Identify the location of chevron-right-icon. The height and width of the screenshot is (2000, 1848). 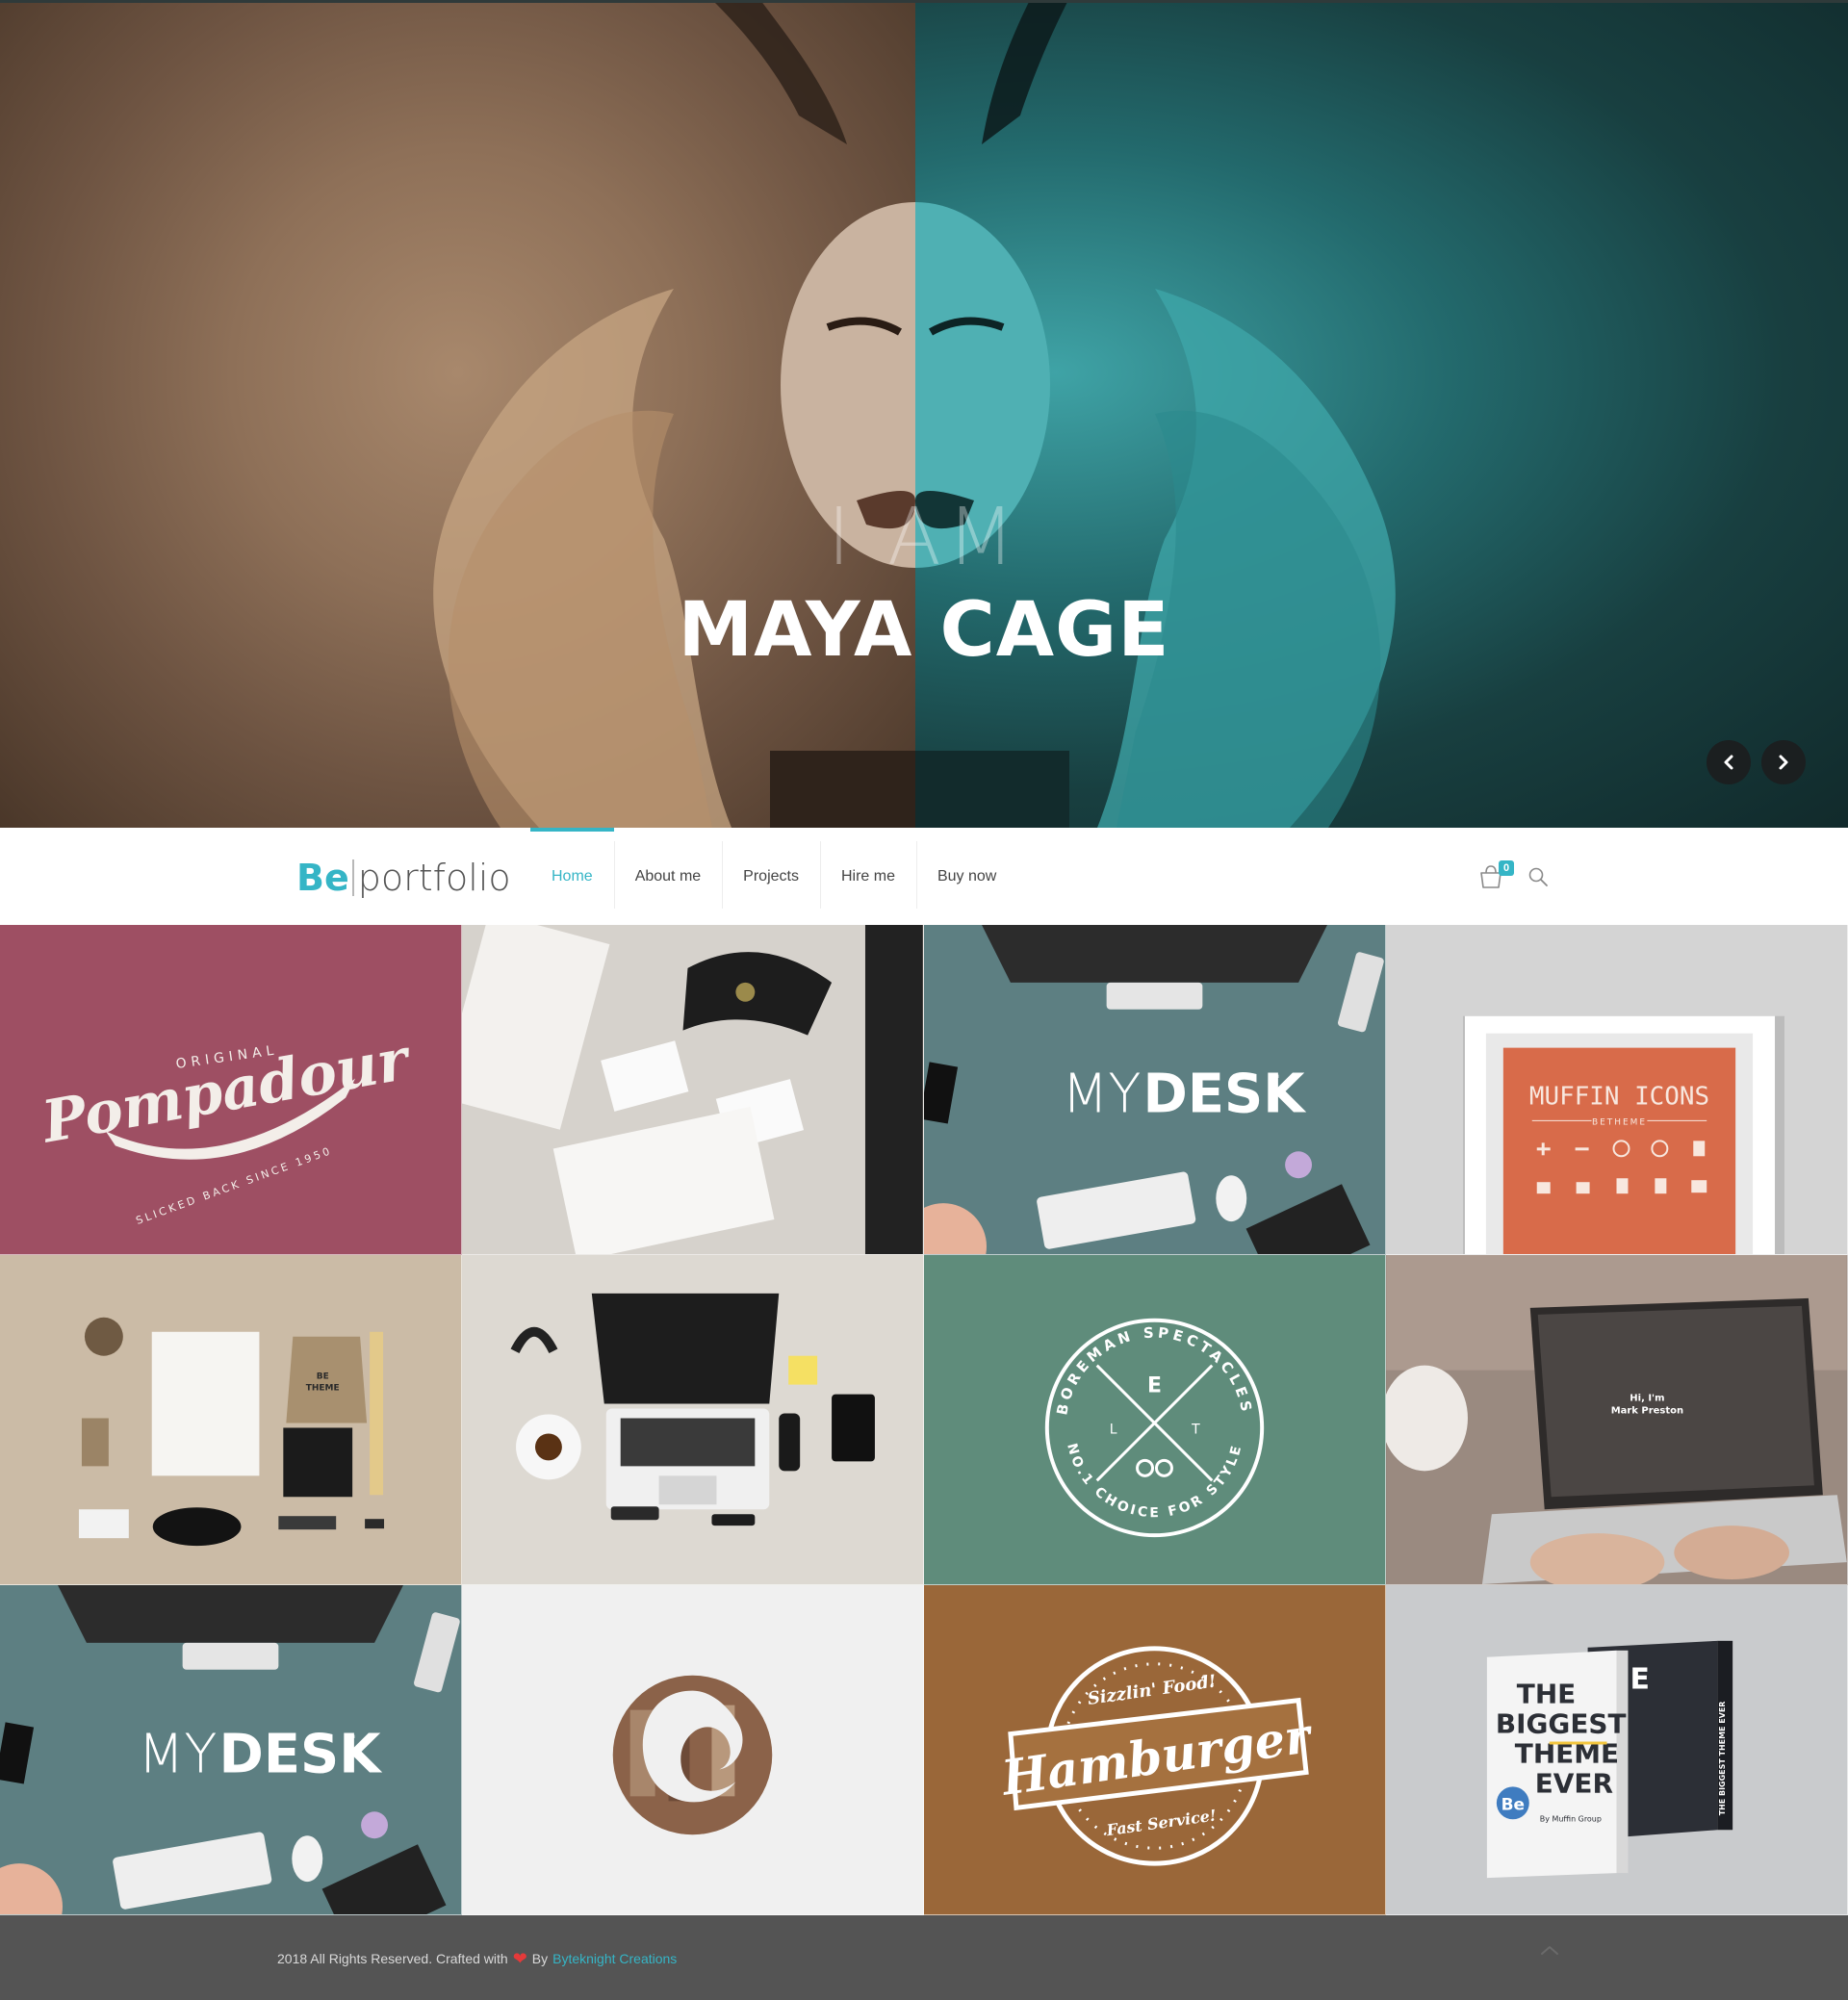
(1783, 762).